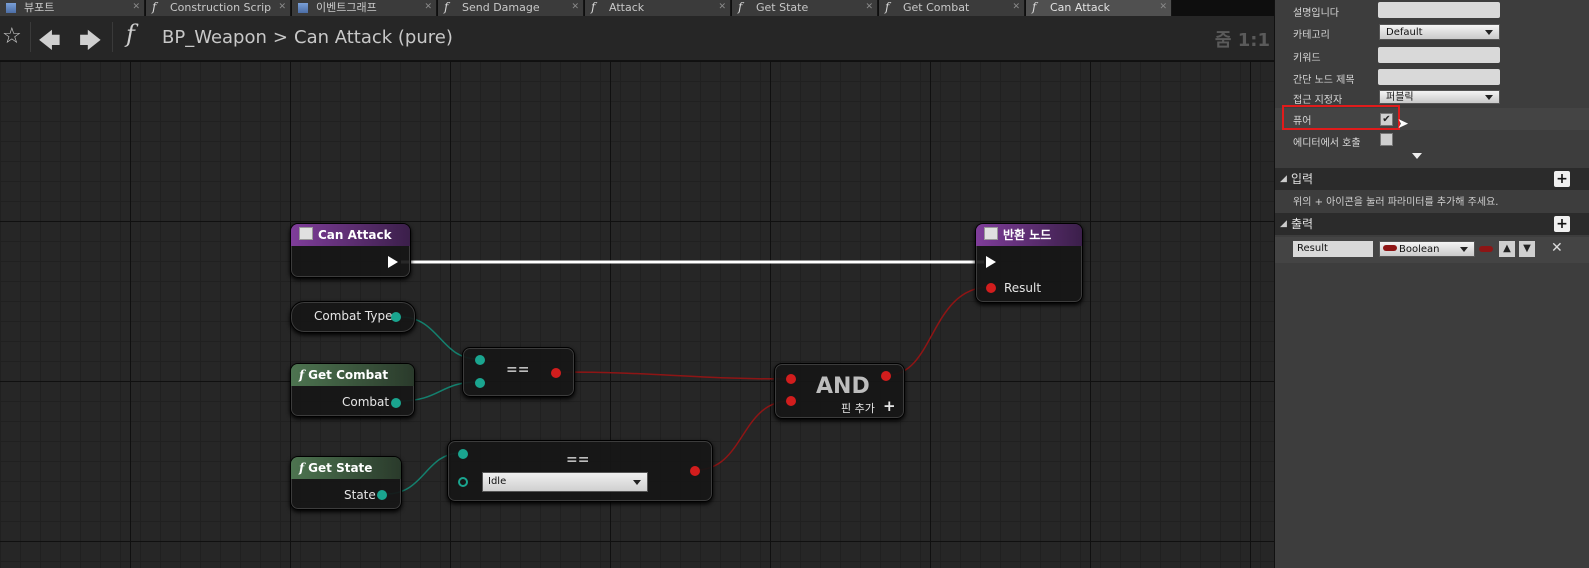  What do you see at coordinates (511, 8) in the screenshot?
I see `tab-send-damage: f Send Damage ✕` at bounding box center [511, 8].